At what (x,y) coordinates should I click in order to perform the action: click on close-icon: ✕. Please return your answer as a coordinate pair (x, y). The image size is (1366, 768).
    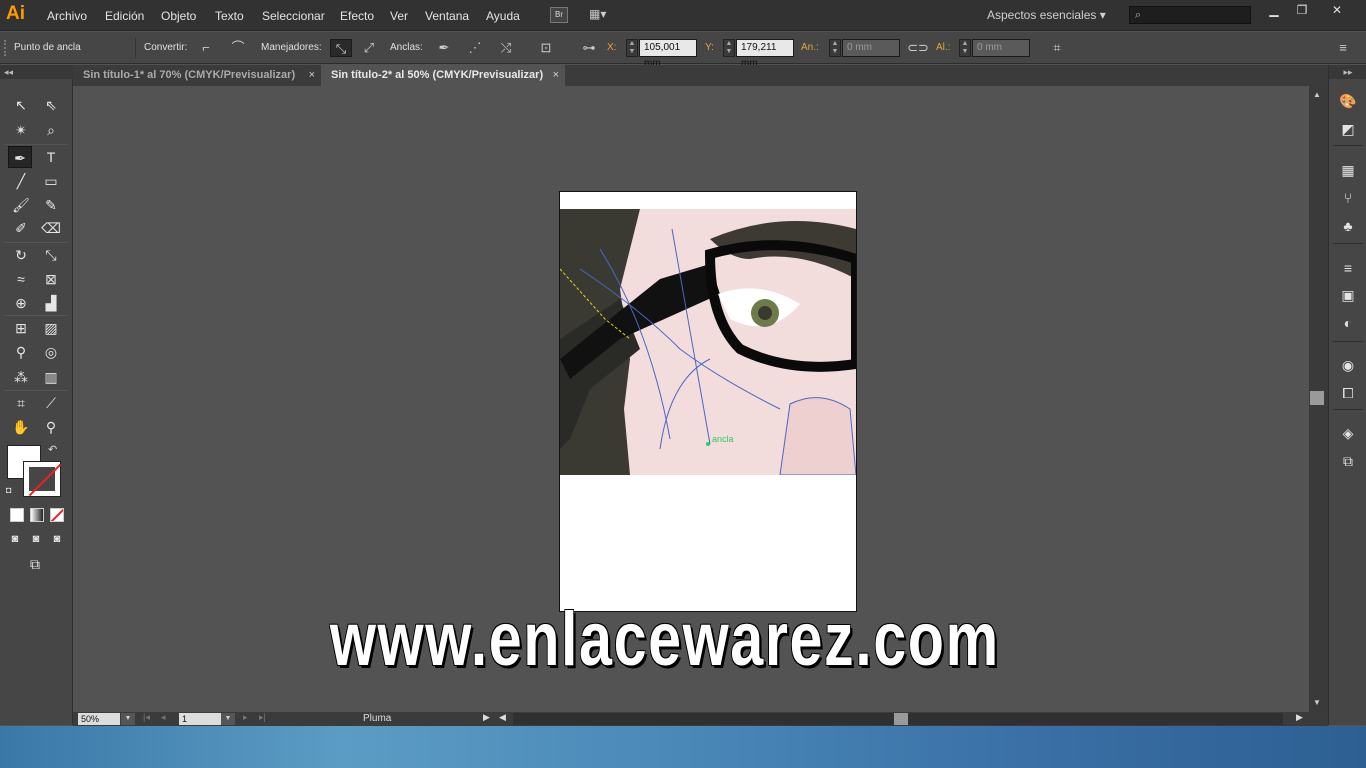
    Looking at the image, I should click on (1337, 10).